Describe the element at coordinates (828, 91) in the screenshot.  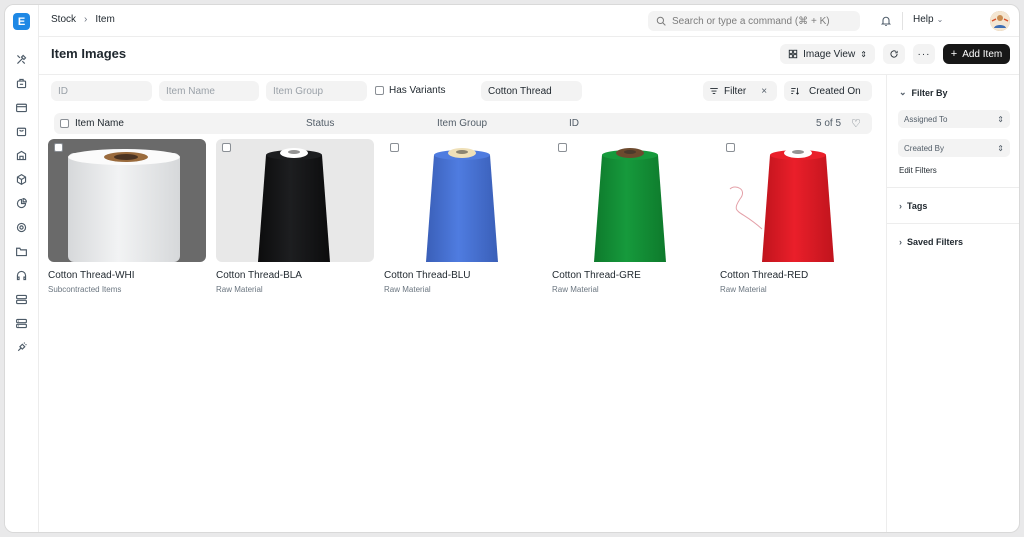
I see `sort-button: Created On` at that location.